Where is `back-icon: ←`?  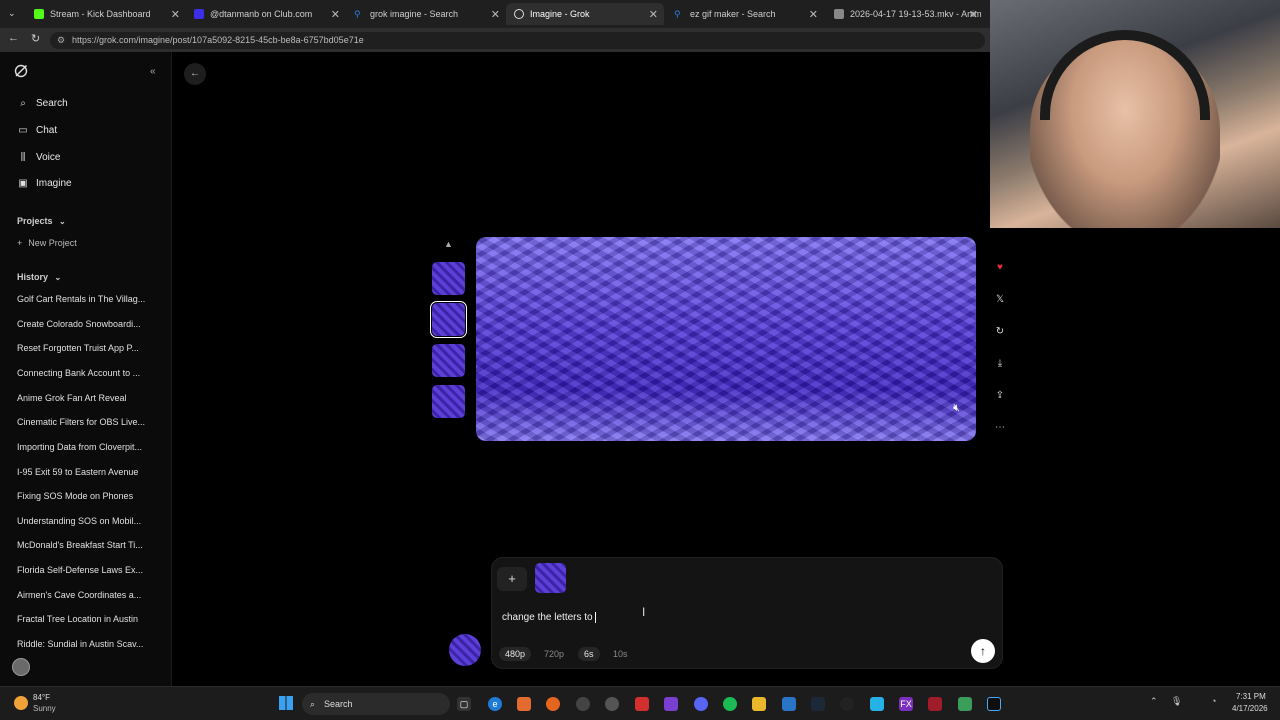
back-icon: ← is located at coordinates (13, 38).